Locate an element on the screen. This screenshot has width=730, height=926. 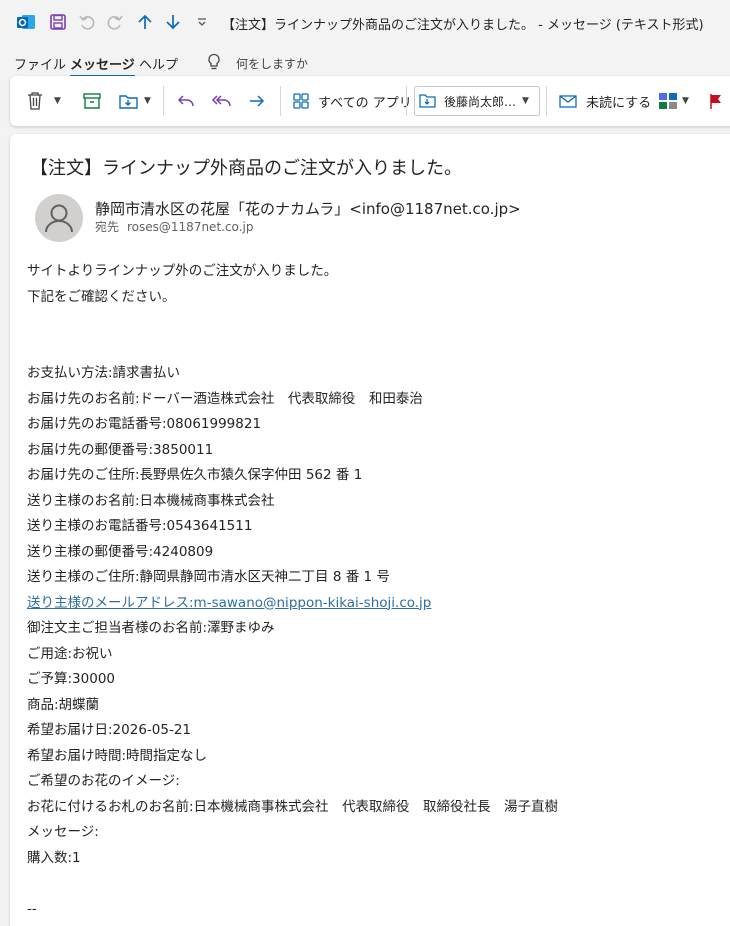
body-line: サイトよりラインナップ外のご注文が入りました。 is located at coordinates (182, 271).